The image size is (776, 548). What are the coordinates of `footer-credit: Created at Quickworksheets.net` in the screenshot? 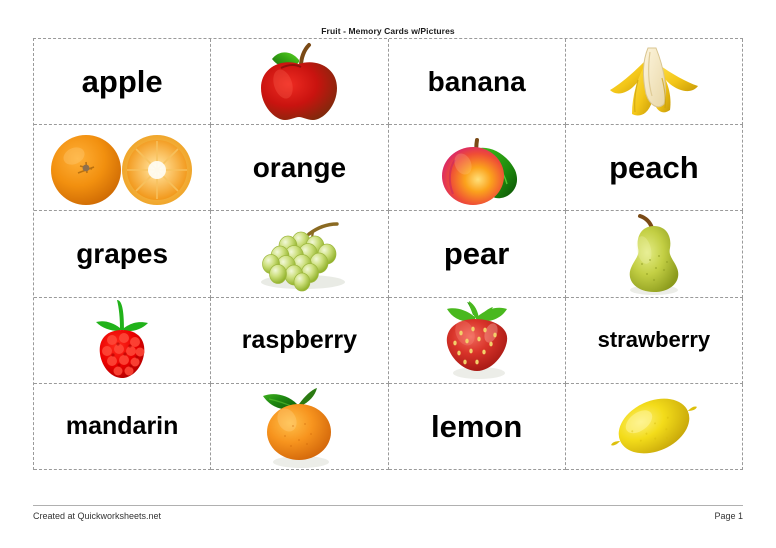 It's located at (97, 516).